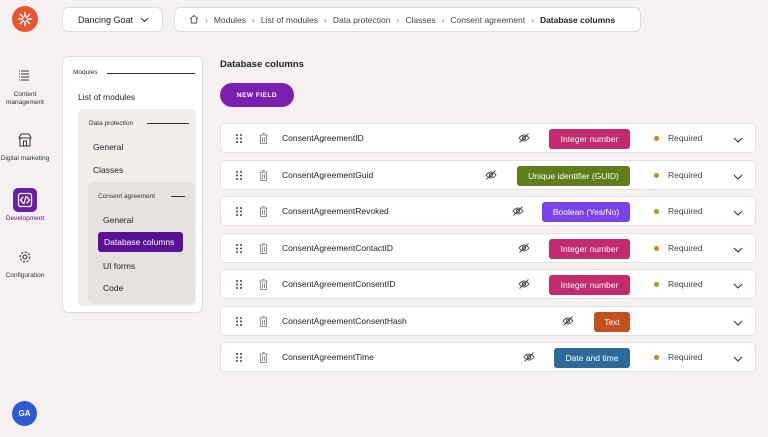 The image size is (768, 437). I want to click on content-icon, so click(25, 76).